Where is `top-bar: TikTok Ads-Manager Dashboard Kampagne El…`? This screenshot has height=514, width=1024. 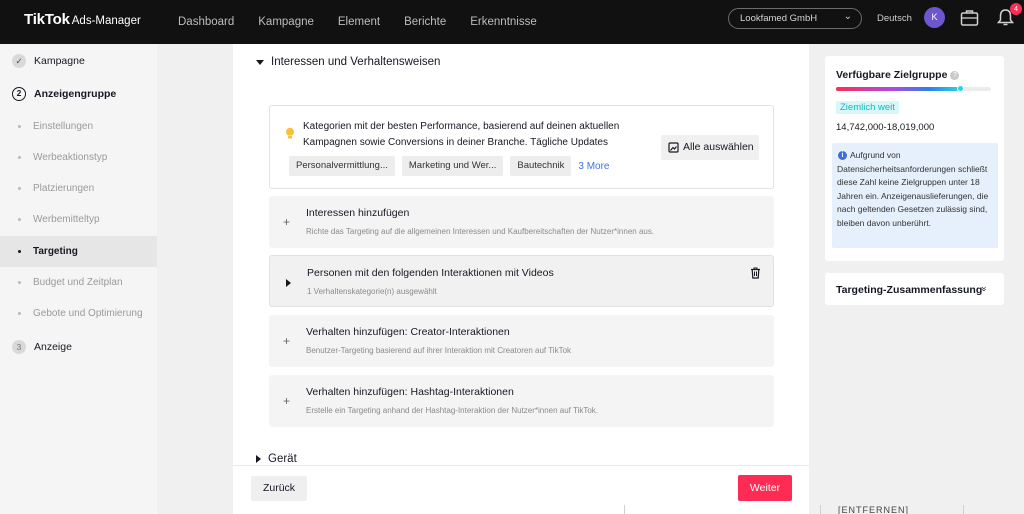 top-bar: TikTok Ads-Manager Dashboard Kampagne El… is located at coordinates (512, 22).